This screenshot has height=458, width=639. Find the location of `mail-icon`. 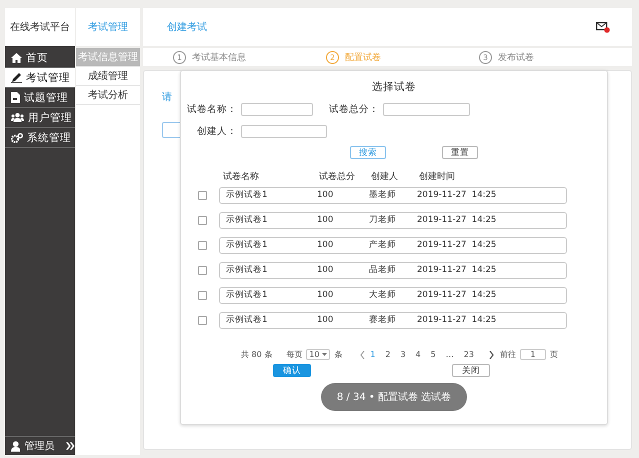

mail-icon is located at coordinates (603, 27).